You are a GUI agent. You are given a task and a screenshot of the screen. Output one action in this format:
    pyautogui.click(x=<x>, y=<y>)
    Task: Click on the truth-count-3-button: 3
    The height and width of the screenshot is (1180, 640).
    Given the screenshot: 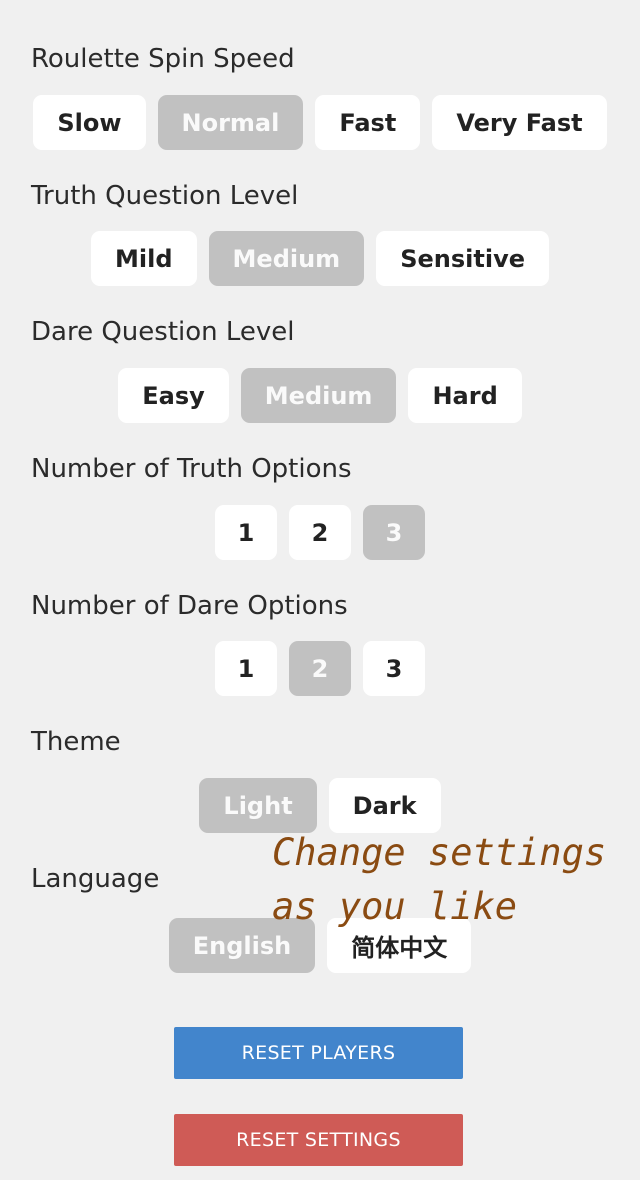 What is the action you would take?
    pyautogui.click(x=394, y=532)
    